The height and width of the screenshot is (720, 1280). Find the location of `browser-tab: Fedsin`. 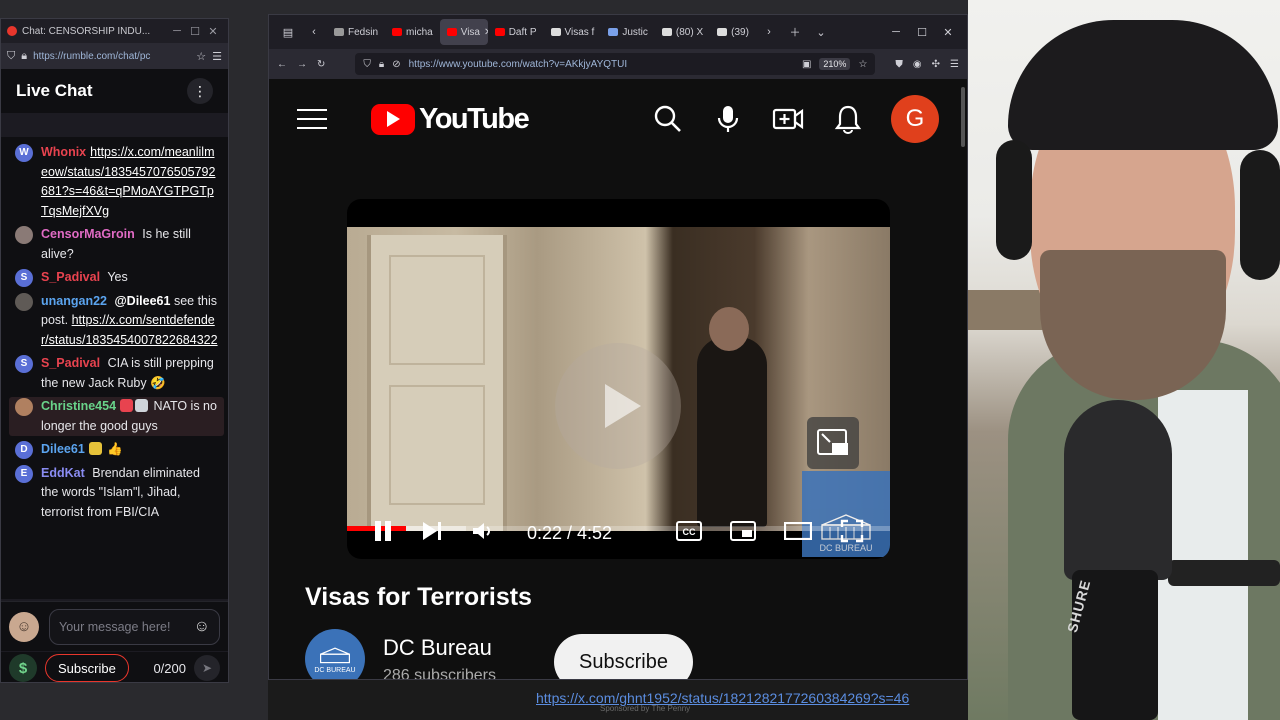

browser-tab: Fedsin is located at coordinates (356, 32).